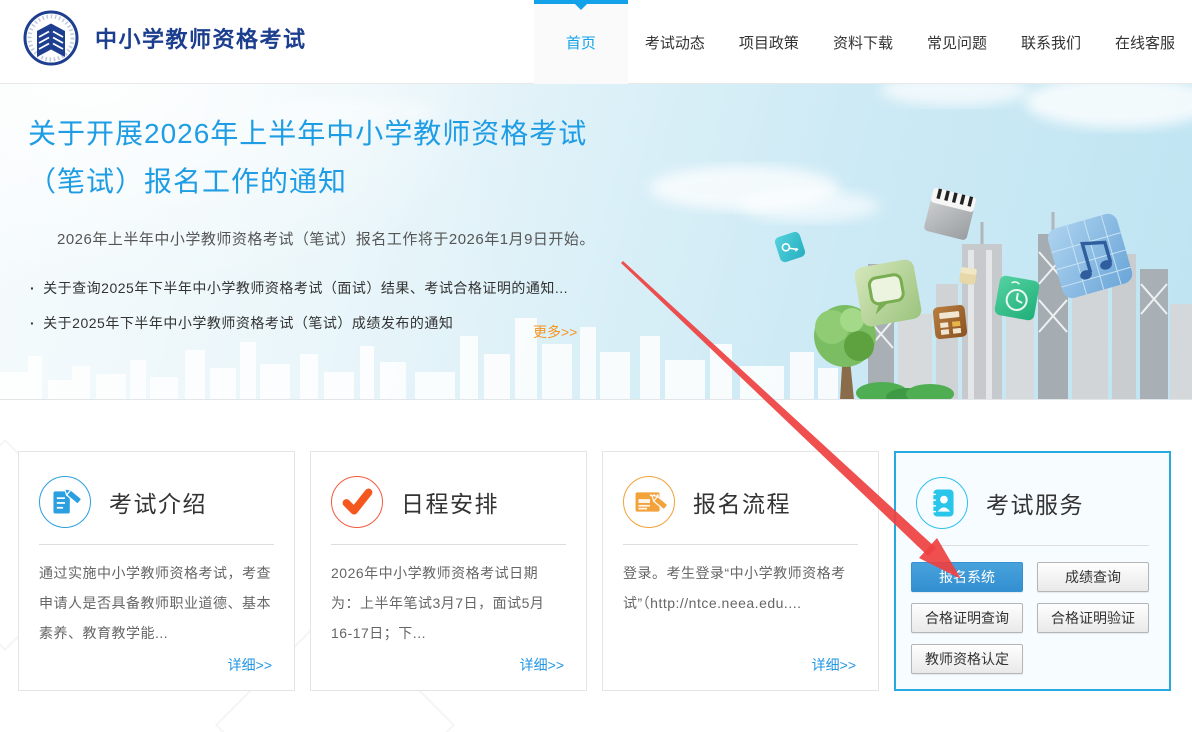 This screenshot has width=1192, height=732. I want to click on site-title: 中小学教师资格考试, so click(201, 39).